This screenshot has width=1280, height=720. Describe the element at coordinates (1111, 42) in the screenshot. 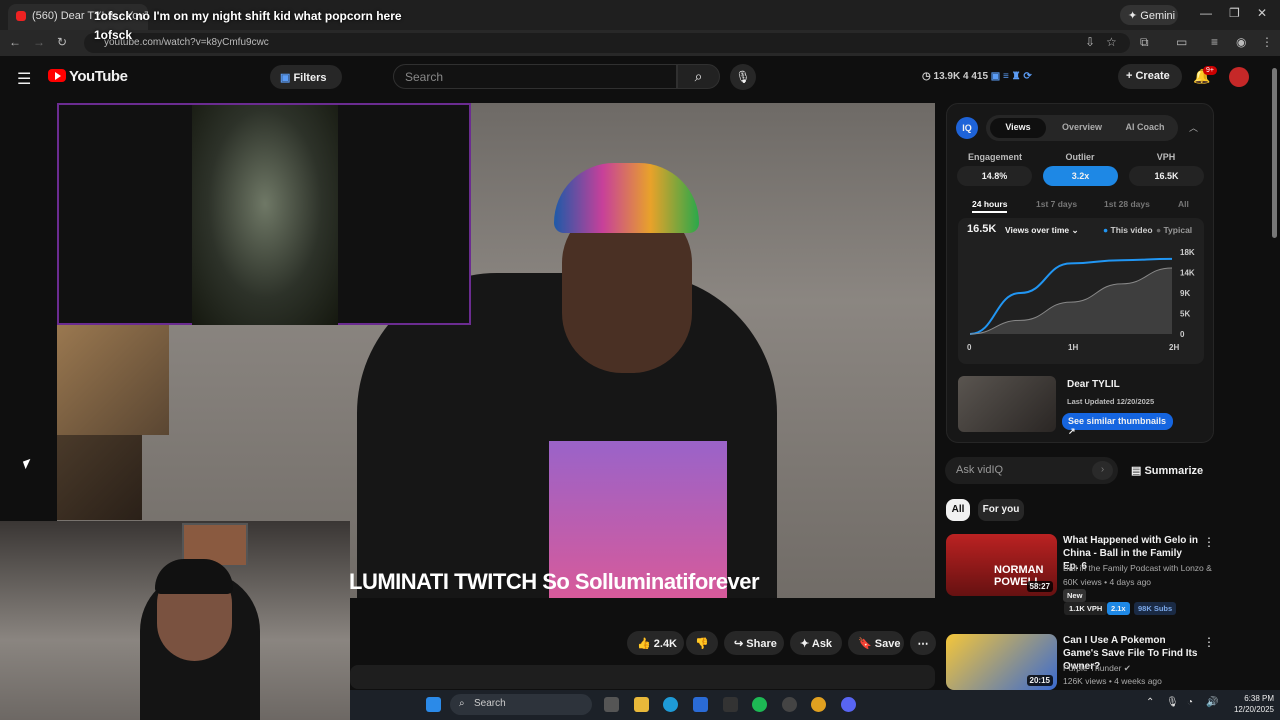

I see `bookmark-star-icon: ☆` at that location.